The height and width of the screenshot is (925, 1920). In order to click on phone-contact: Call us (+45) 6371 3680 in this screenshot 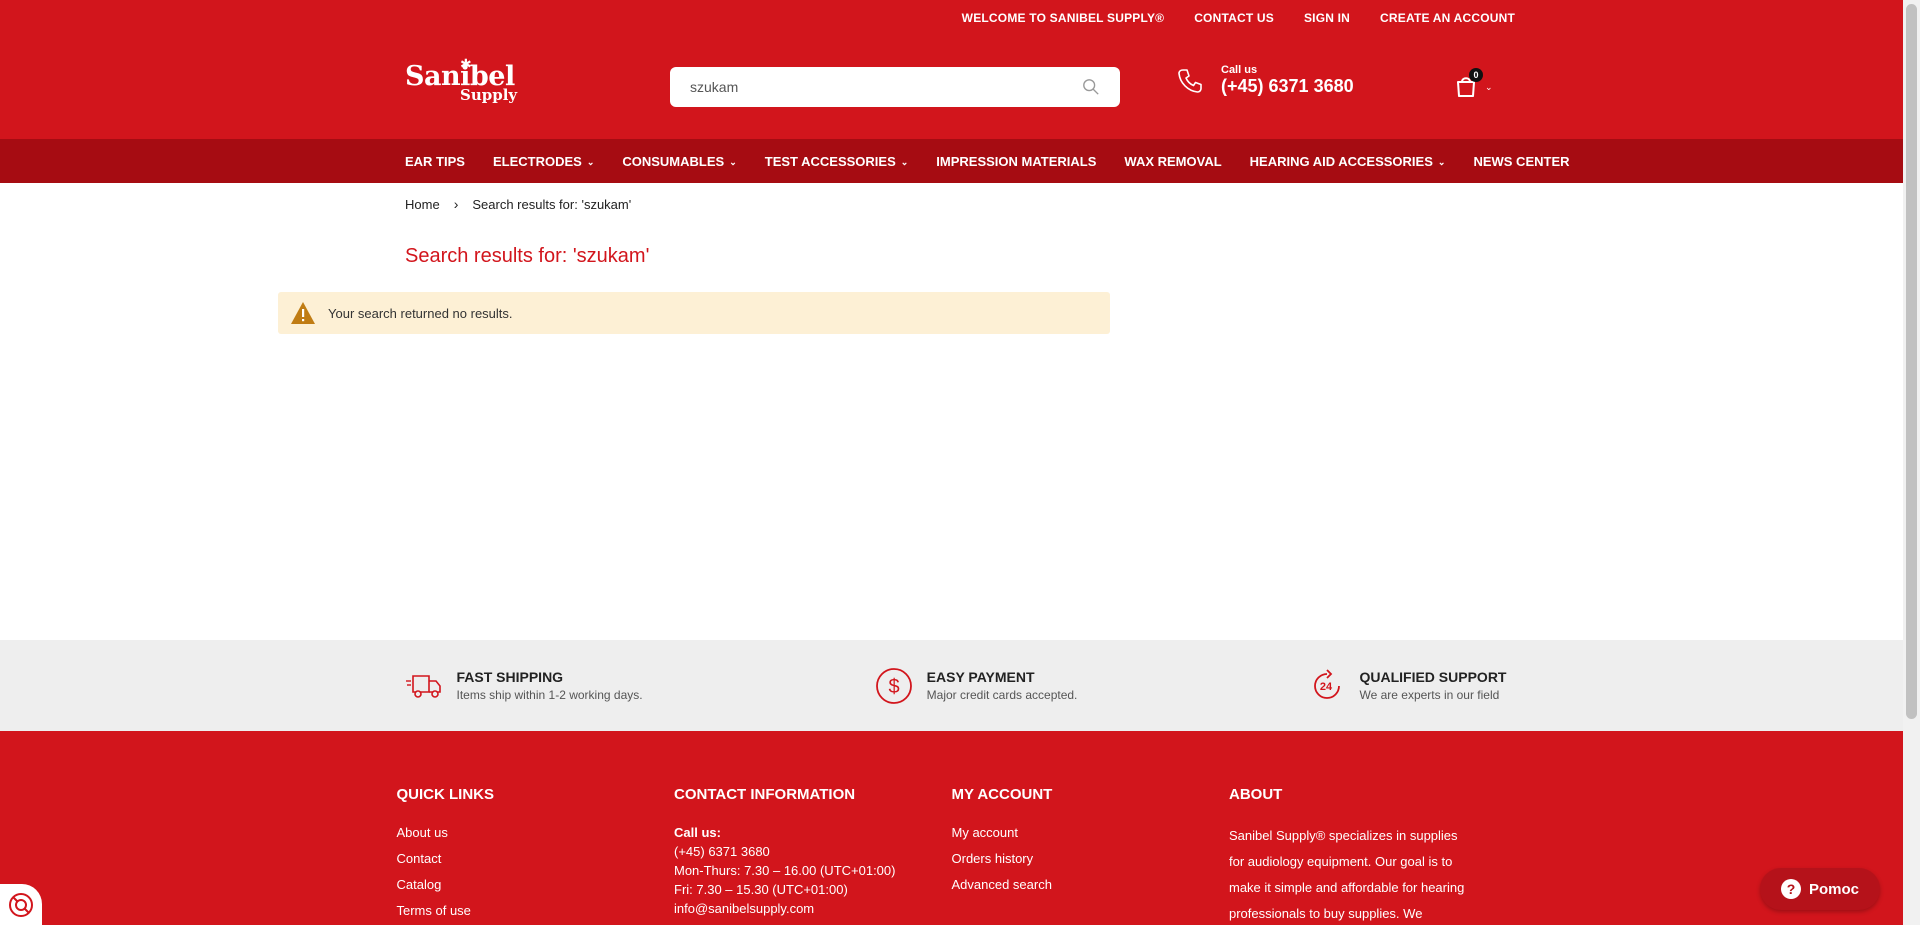, I will do `click(1264, 80)`.